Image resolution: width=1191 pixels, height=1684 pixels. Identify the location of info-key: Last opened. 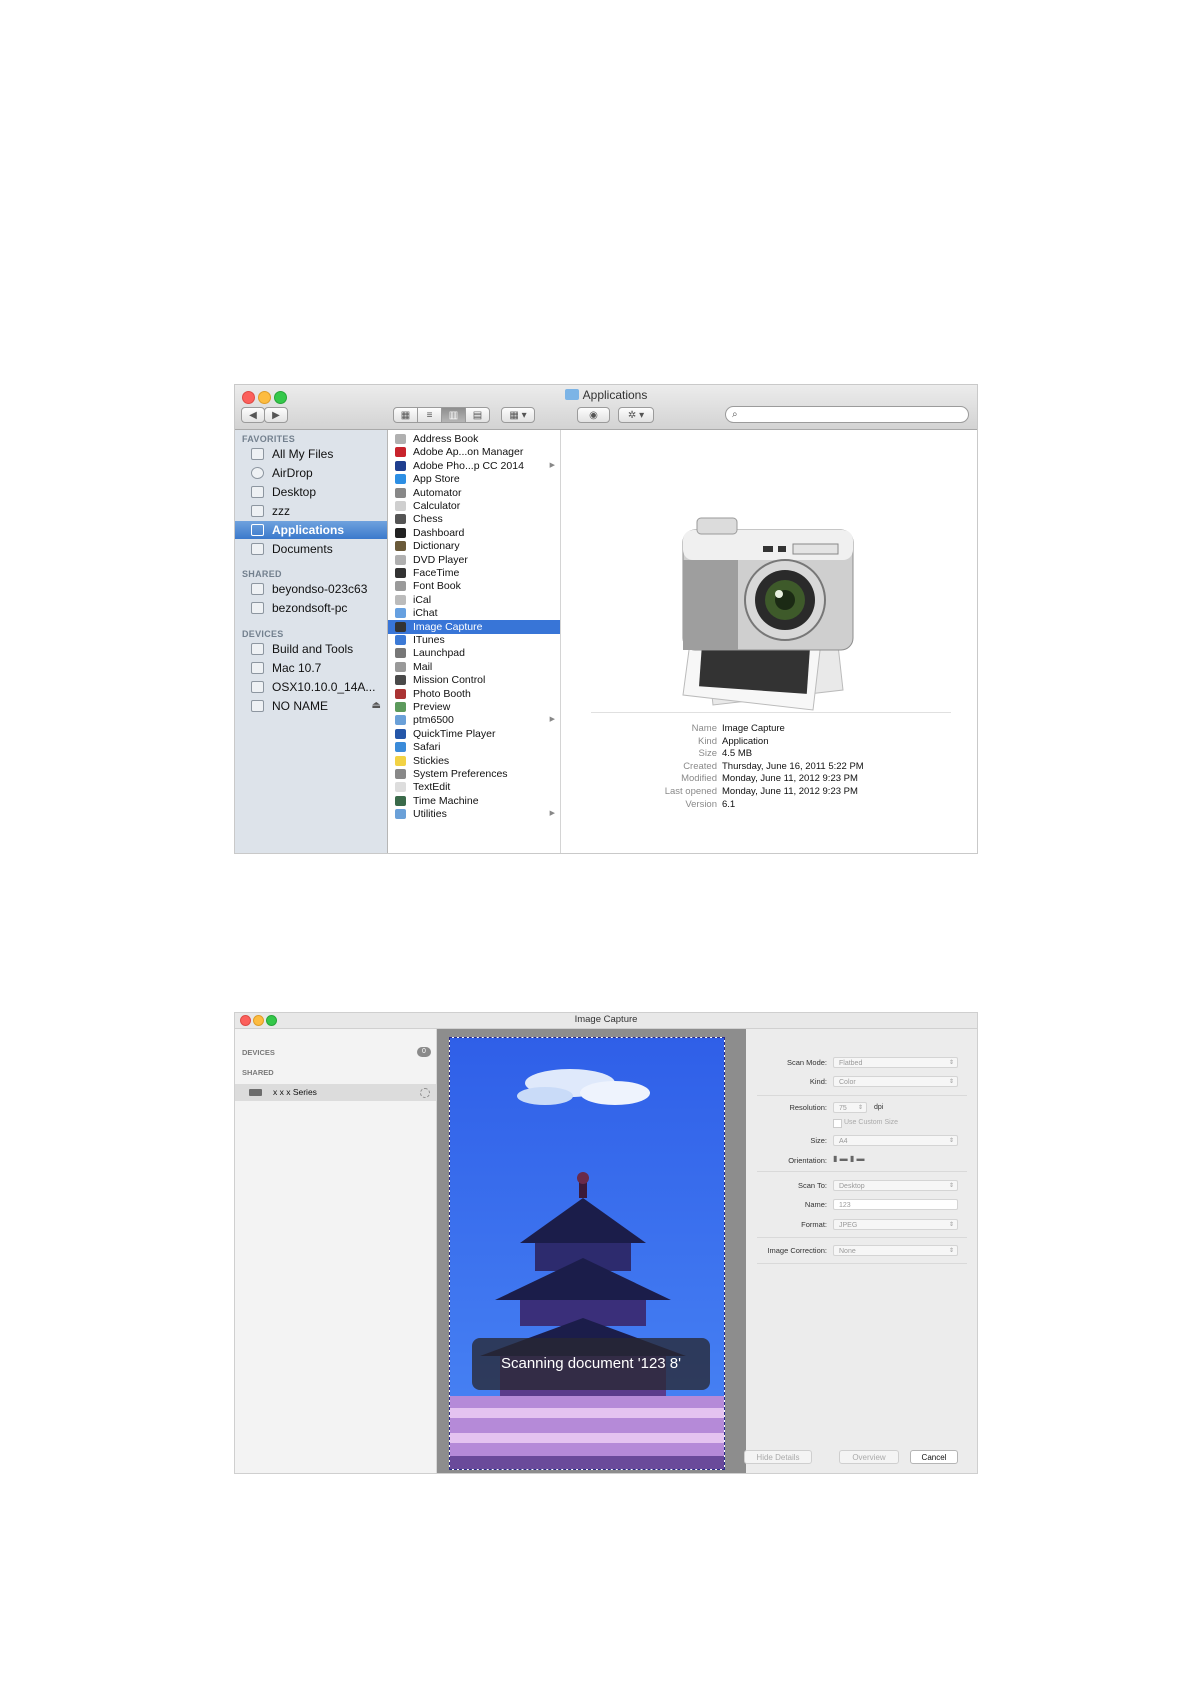
(690, 791).